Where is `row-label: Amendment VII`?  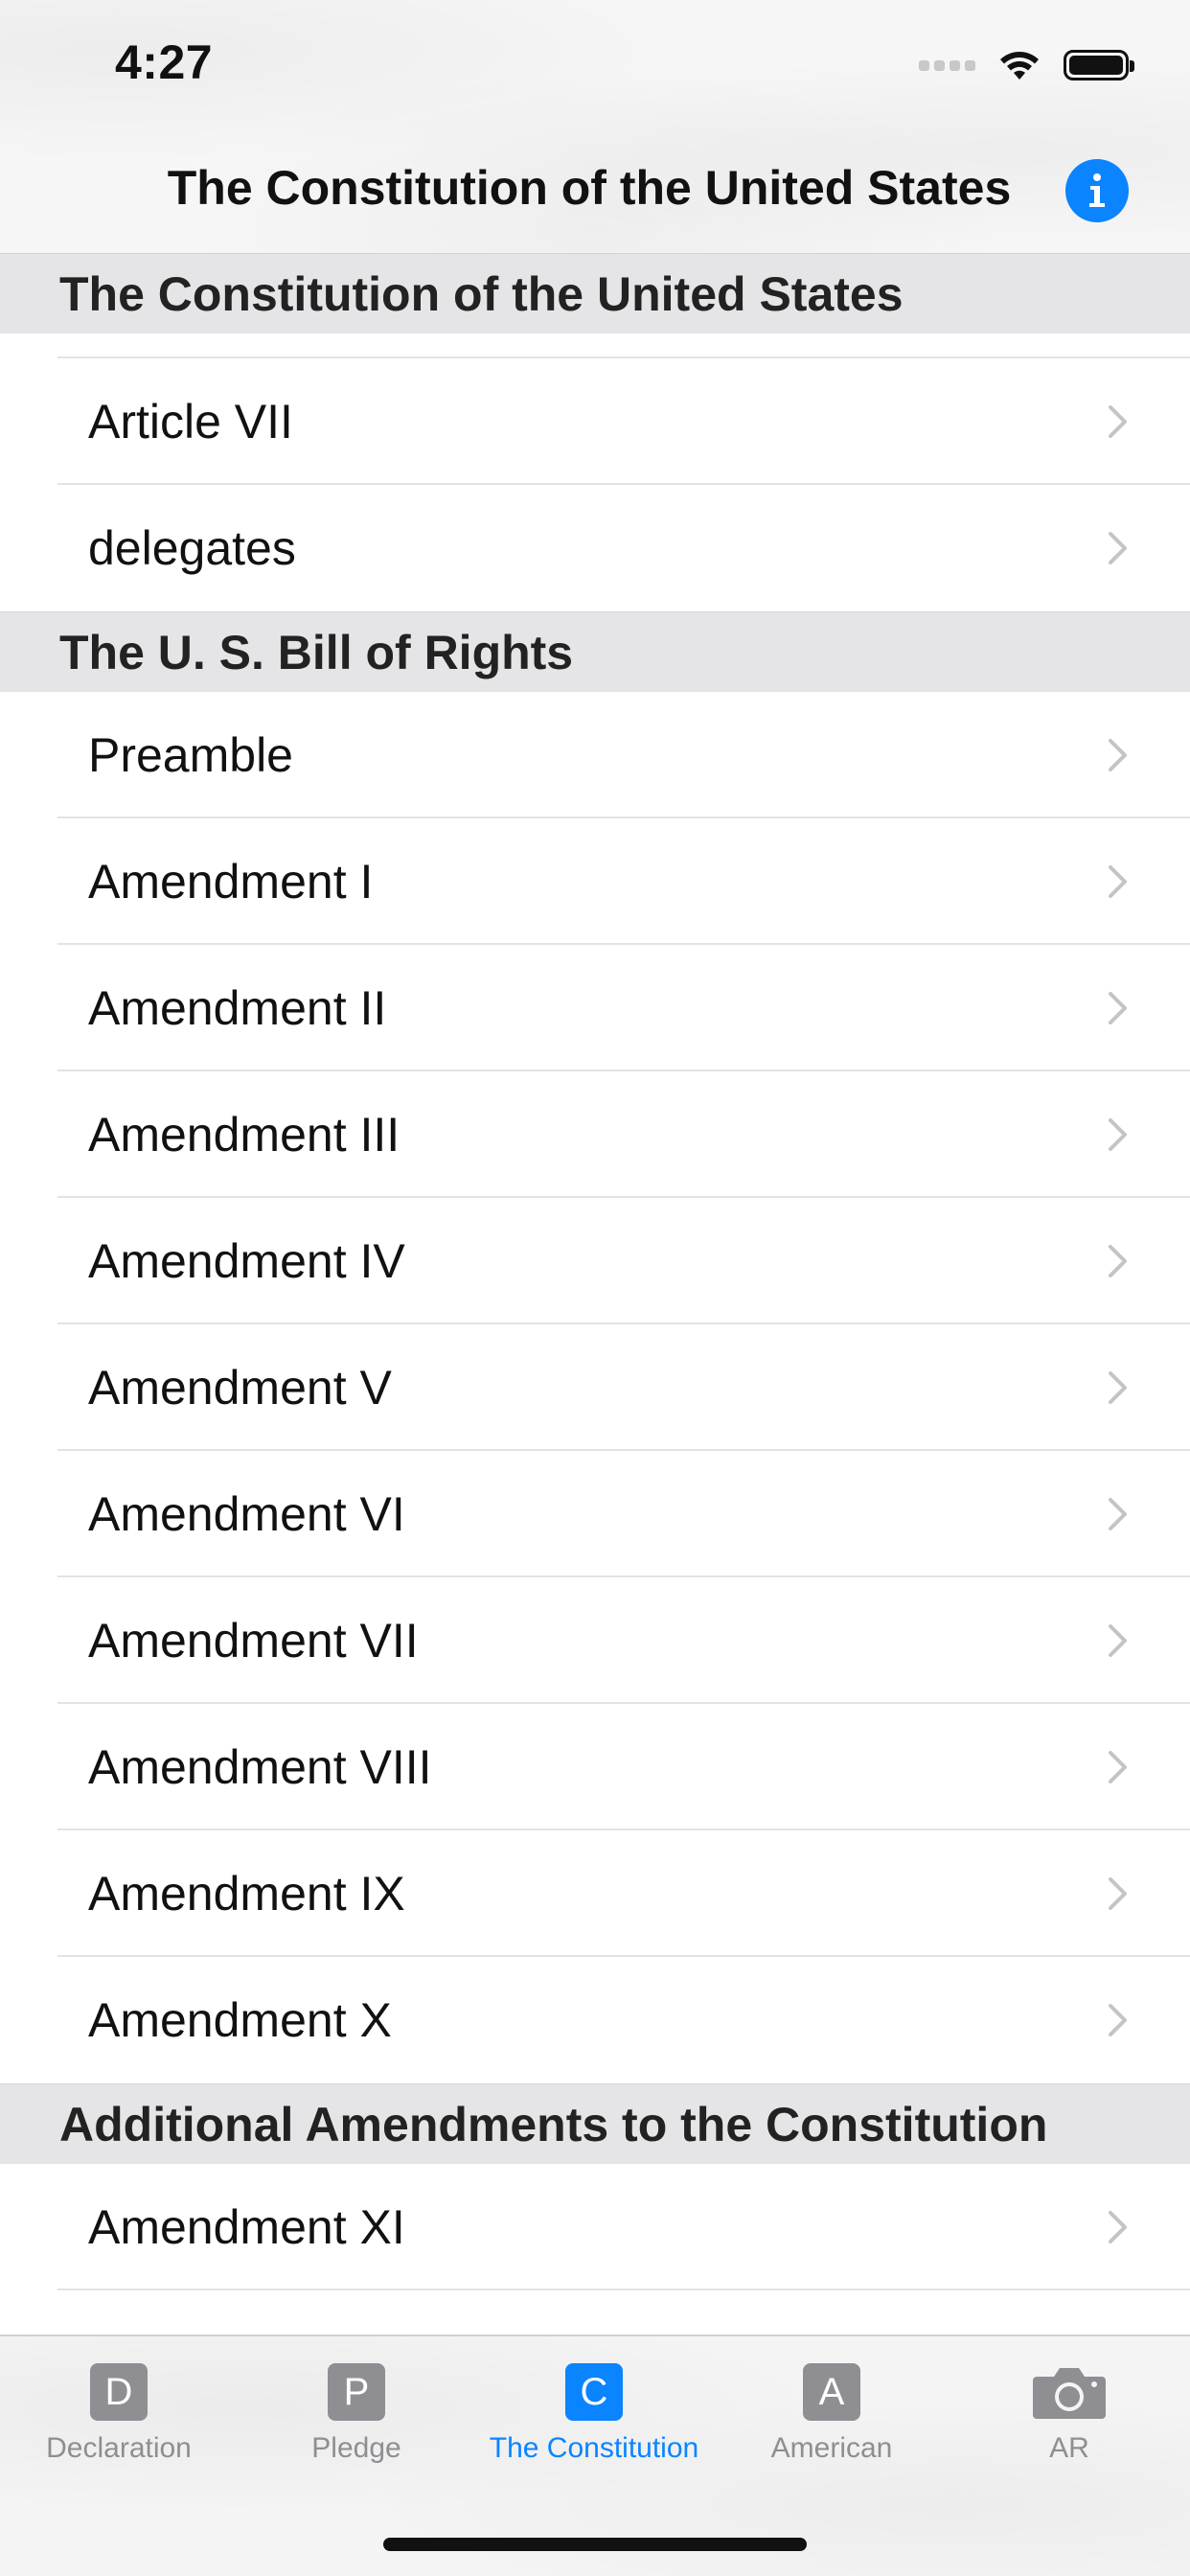 row-label: Amendment VII is located at coordinates (254, 1641).